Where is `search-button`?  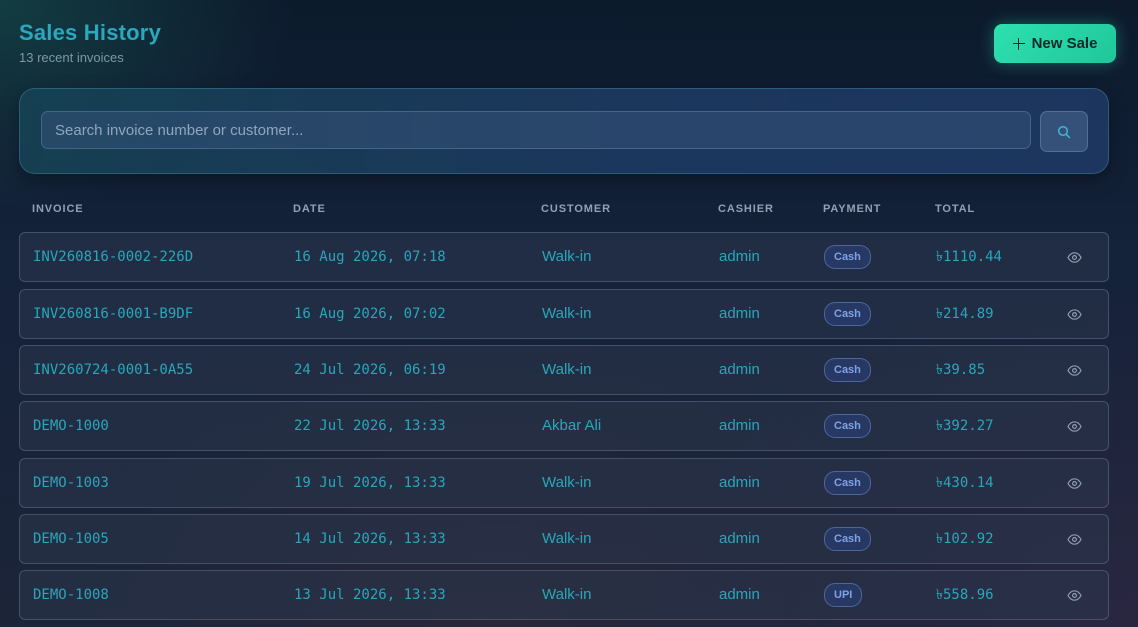
search-button is located at coordinates (1064, 131).